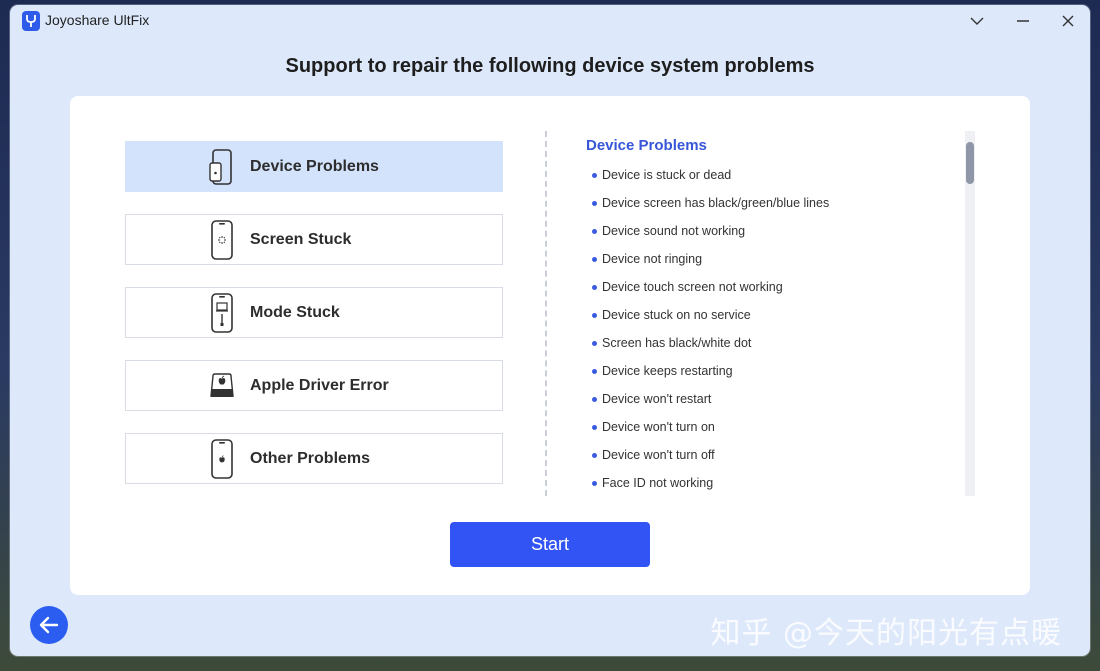 The width and height of the screenshot is (1100, 671). Describe the element at coordinates (295, 312) in the screenshot. I see `category-label: Mode Stuck` at that location.